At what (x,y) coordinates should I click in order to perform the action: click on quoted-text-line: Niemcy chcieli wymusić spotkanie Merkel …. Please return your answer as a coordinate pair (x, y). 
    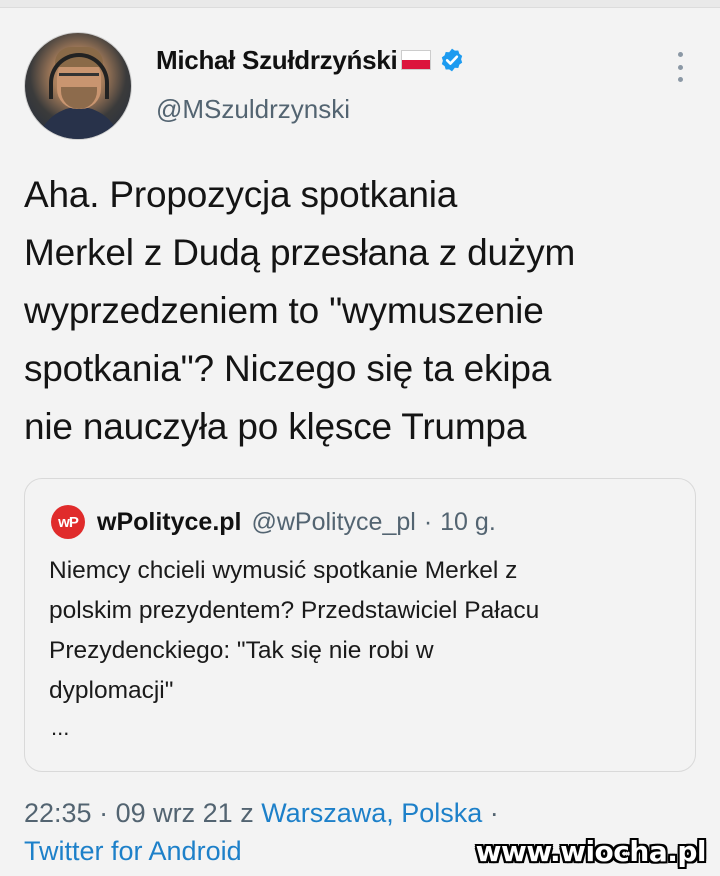
    Looking at the image, I should click on (283, 570).